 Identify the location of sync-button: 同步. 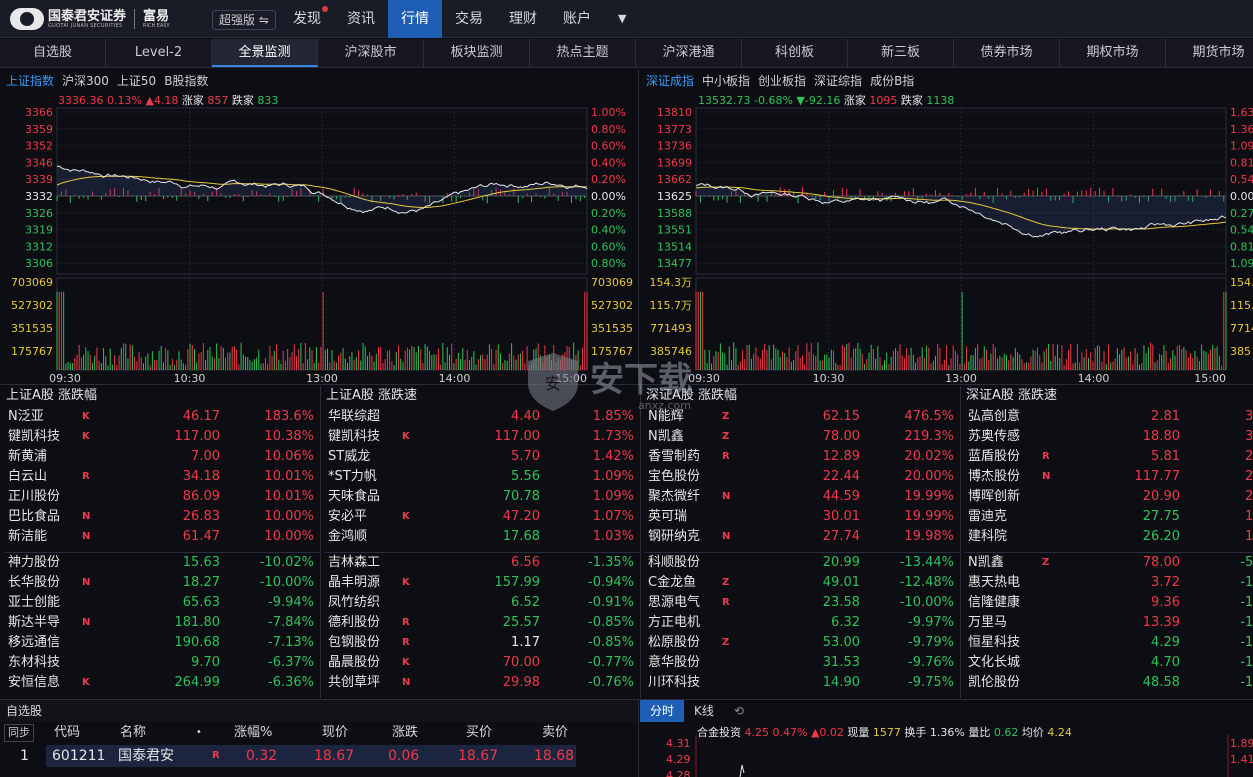
(19, 733).